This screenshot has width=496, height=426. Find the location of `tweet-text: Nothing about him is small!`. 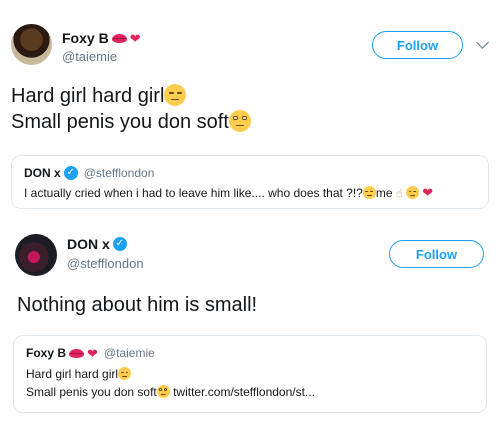

tweet-text: Nothing about him is small! is located at coordinates (137, 305).